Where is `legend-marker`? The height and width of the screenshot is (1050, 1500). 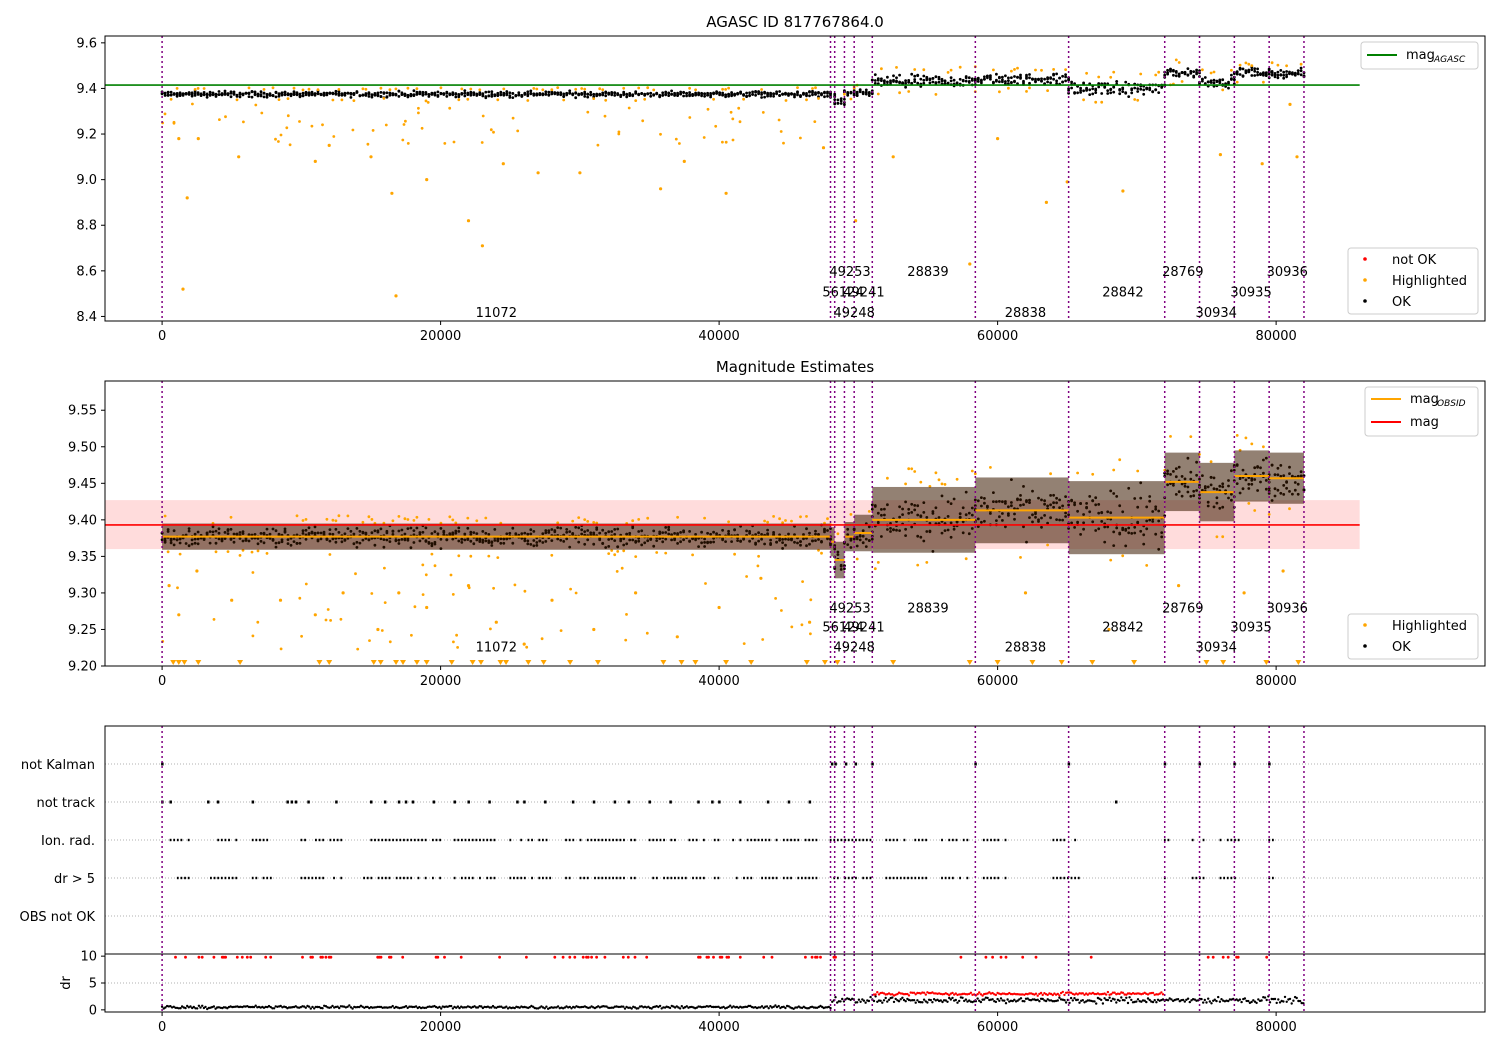 legend-marker is located at coordinates (1365, 646).